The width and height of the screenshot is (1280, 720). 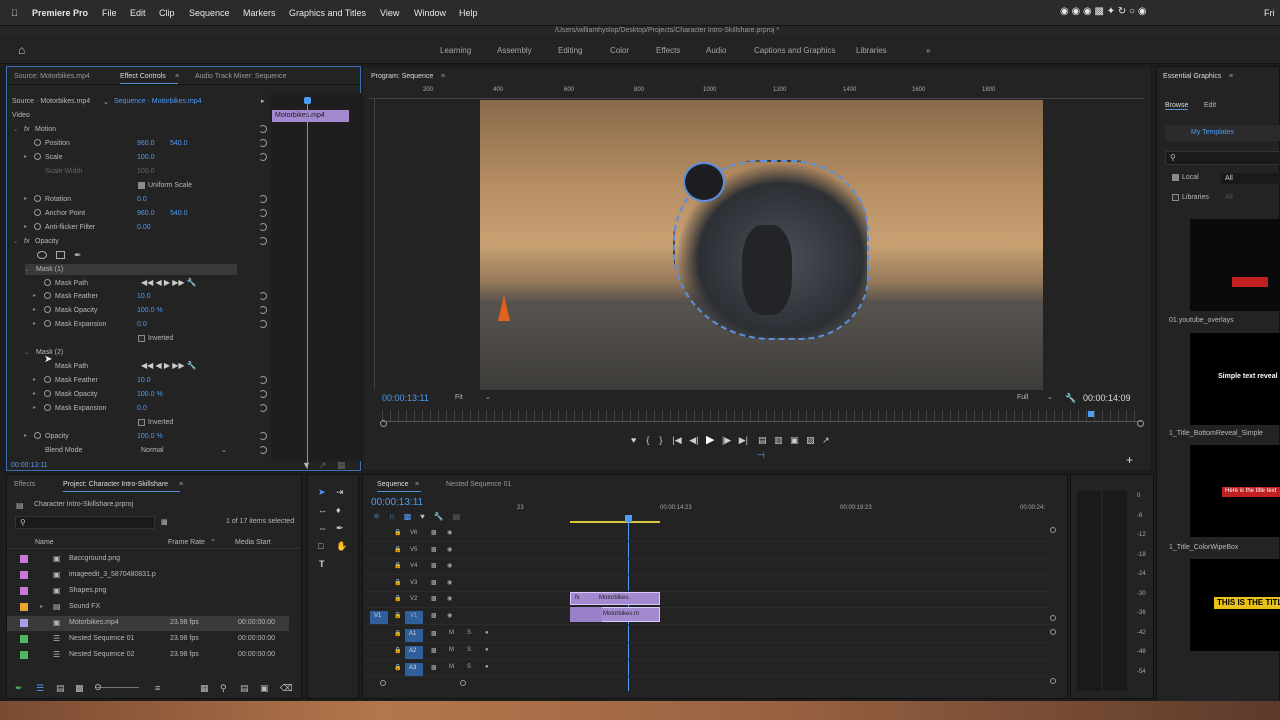 I want to click on ec-timecode: 00:00:13:11, so click(x=29, y=465).